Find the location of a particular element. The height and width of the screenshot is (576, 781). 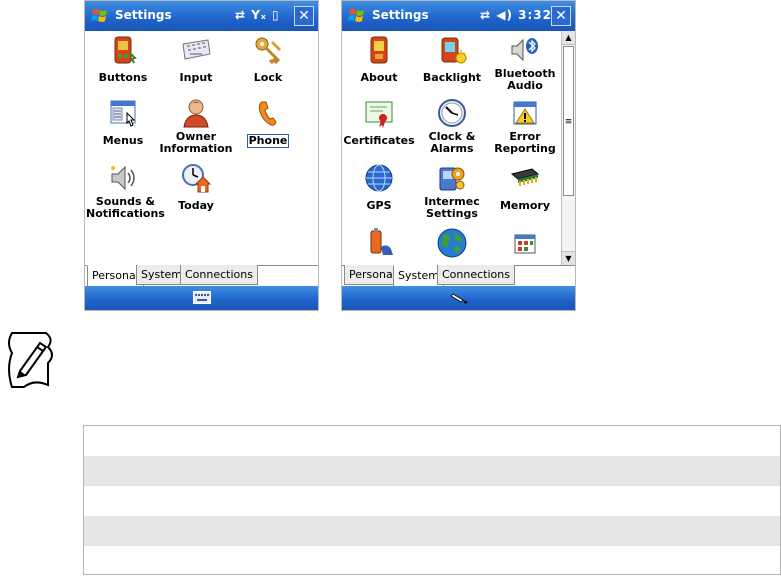

settings-item-label: Error Reporting is located at coordinates (525, 142).